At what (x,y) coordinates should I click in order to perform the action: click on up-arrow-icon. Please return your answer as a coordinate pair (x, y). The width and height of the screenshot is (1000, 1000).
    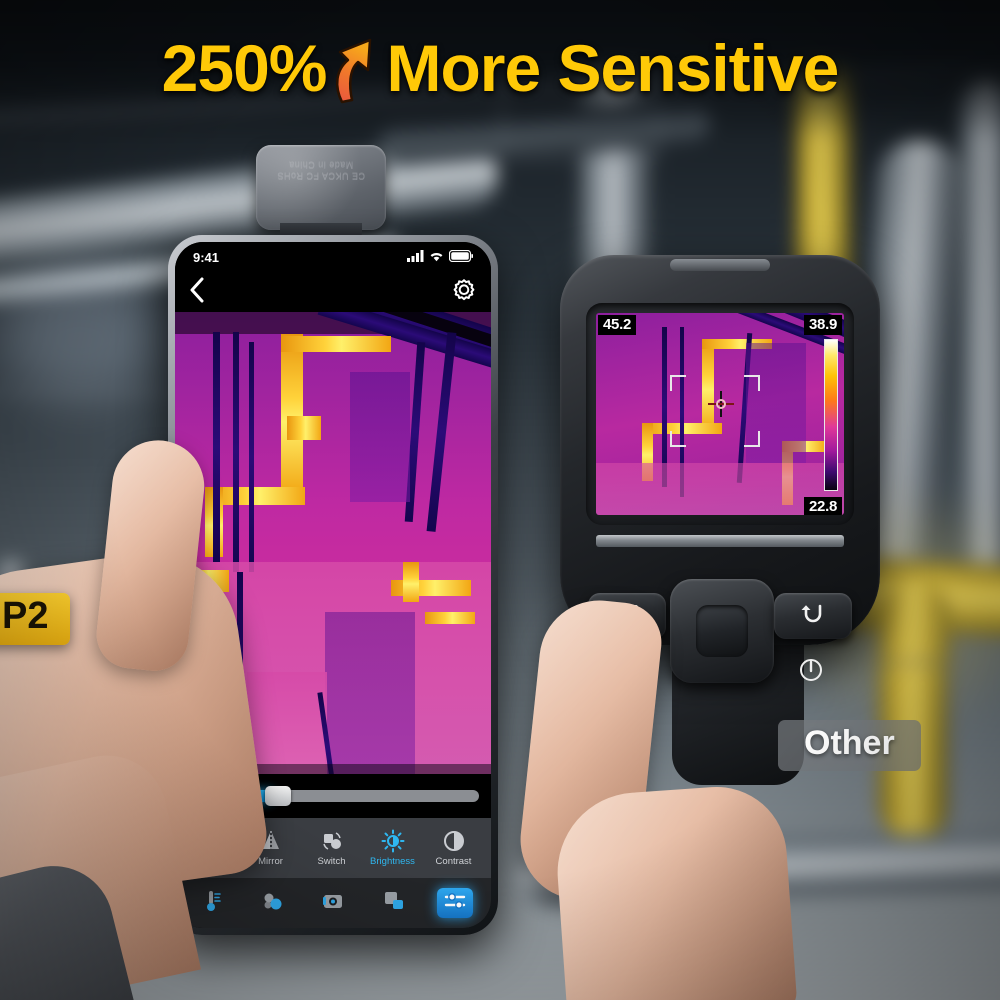
    Looking at the image, I should click on (356, 70).